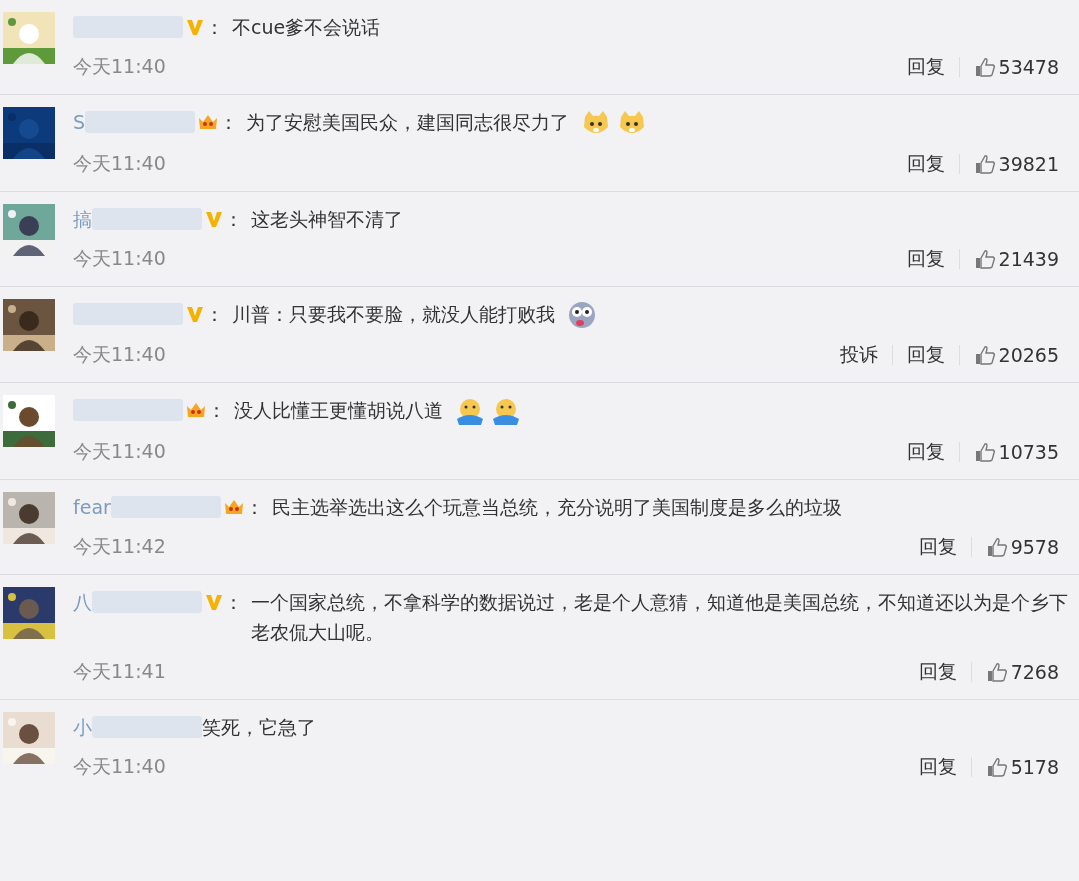  What do you see at coordinates (1016, 258) in the screenshot?
I see `like-button: 21439` at bounding box center [1016, 258].